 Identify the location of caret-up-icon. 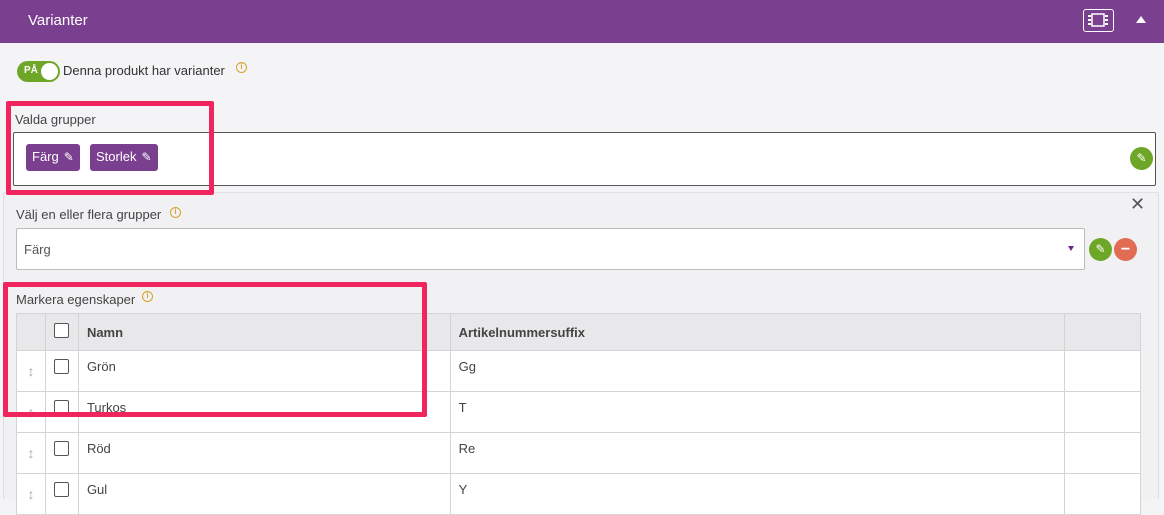
(1141, 19).